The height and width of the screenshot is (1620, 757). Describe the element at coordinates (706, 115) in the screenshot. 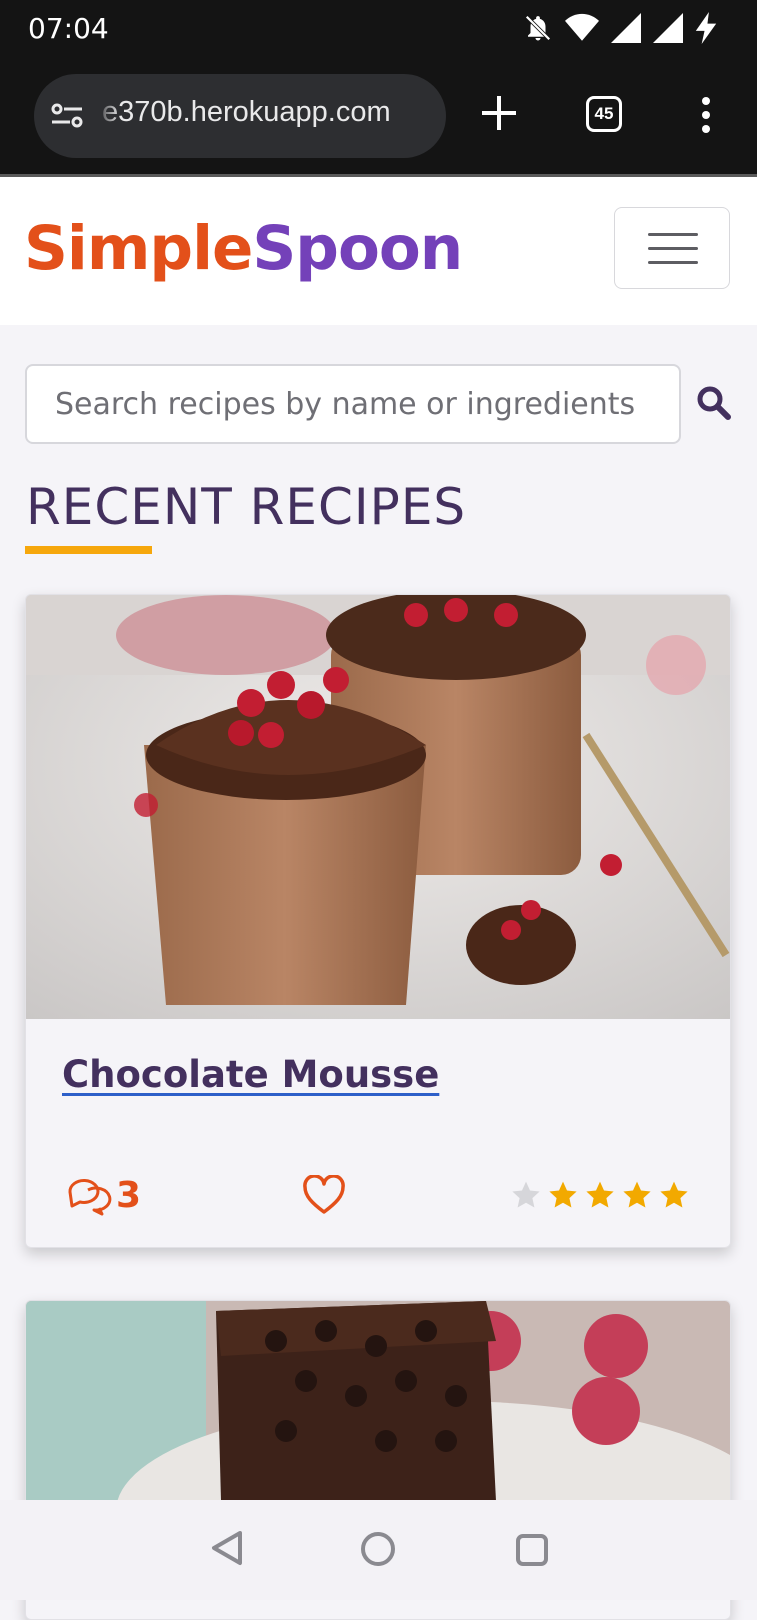

I see `overflow-menu-icon` at that location.